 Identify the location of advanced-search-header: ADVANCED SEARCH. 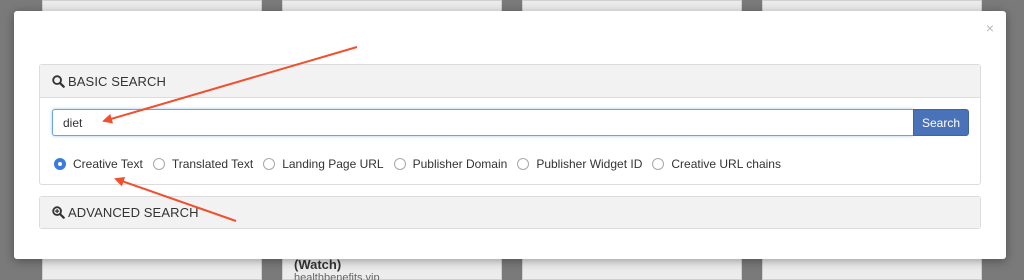
(510, 212).